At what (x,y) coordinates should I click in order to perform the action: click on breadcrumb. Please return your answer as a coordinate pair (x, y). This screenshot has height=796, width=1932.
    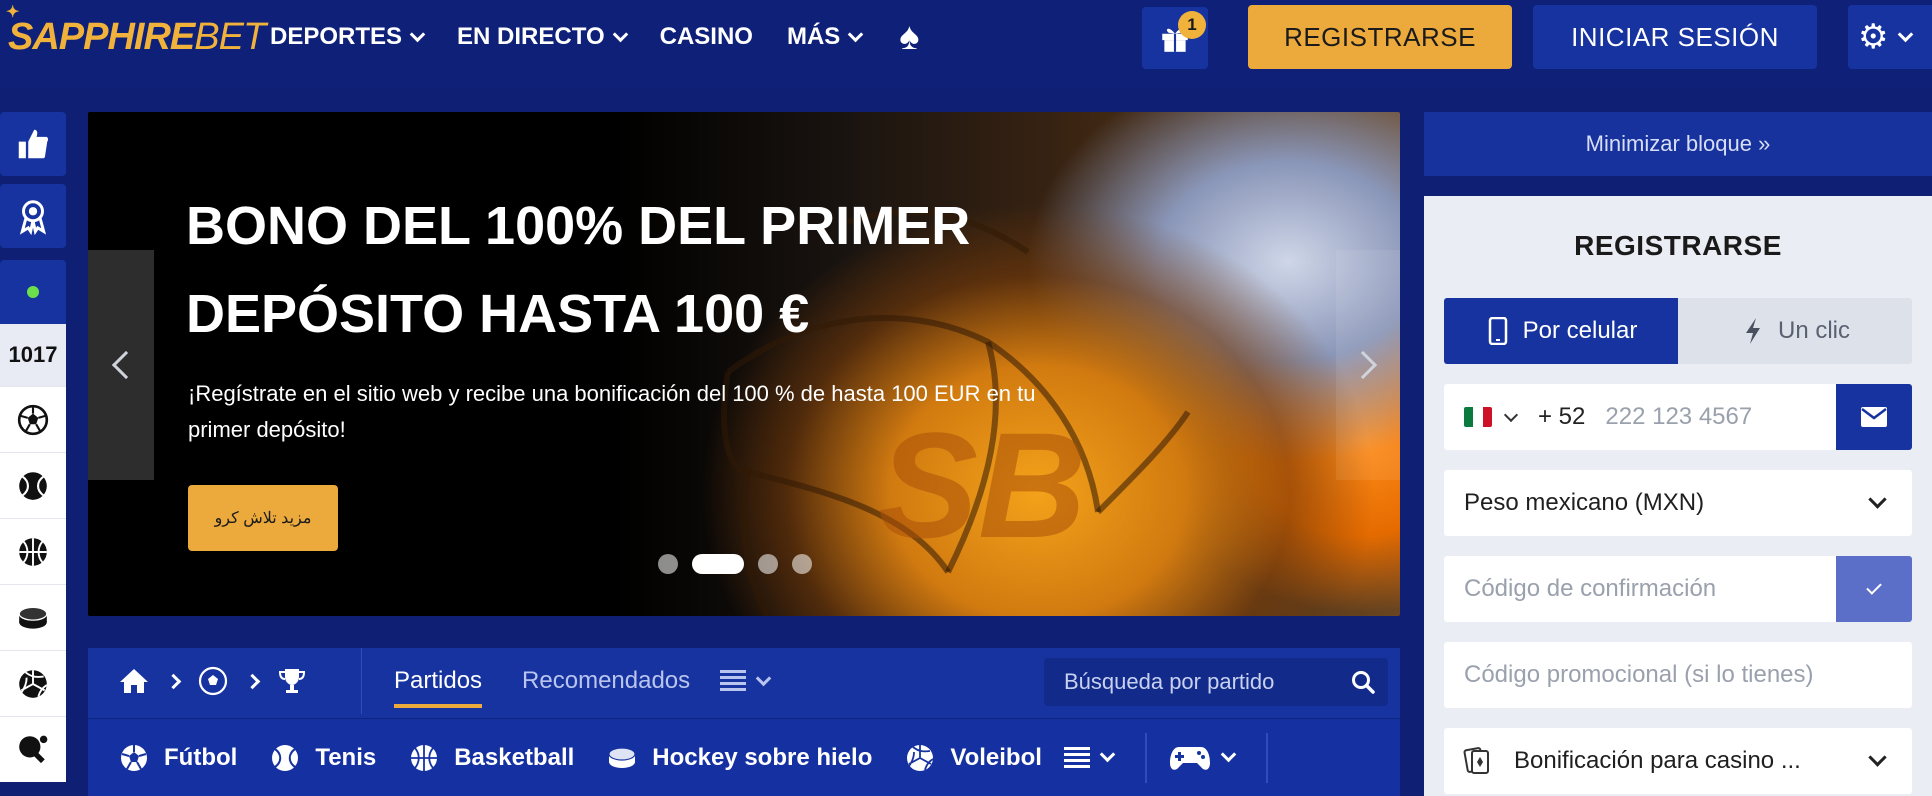
    Looking at the image, I should click on (225, 681).